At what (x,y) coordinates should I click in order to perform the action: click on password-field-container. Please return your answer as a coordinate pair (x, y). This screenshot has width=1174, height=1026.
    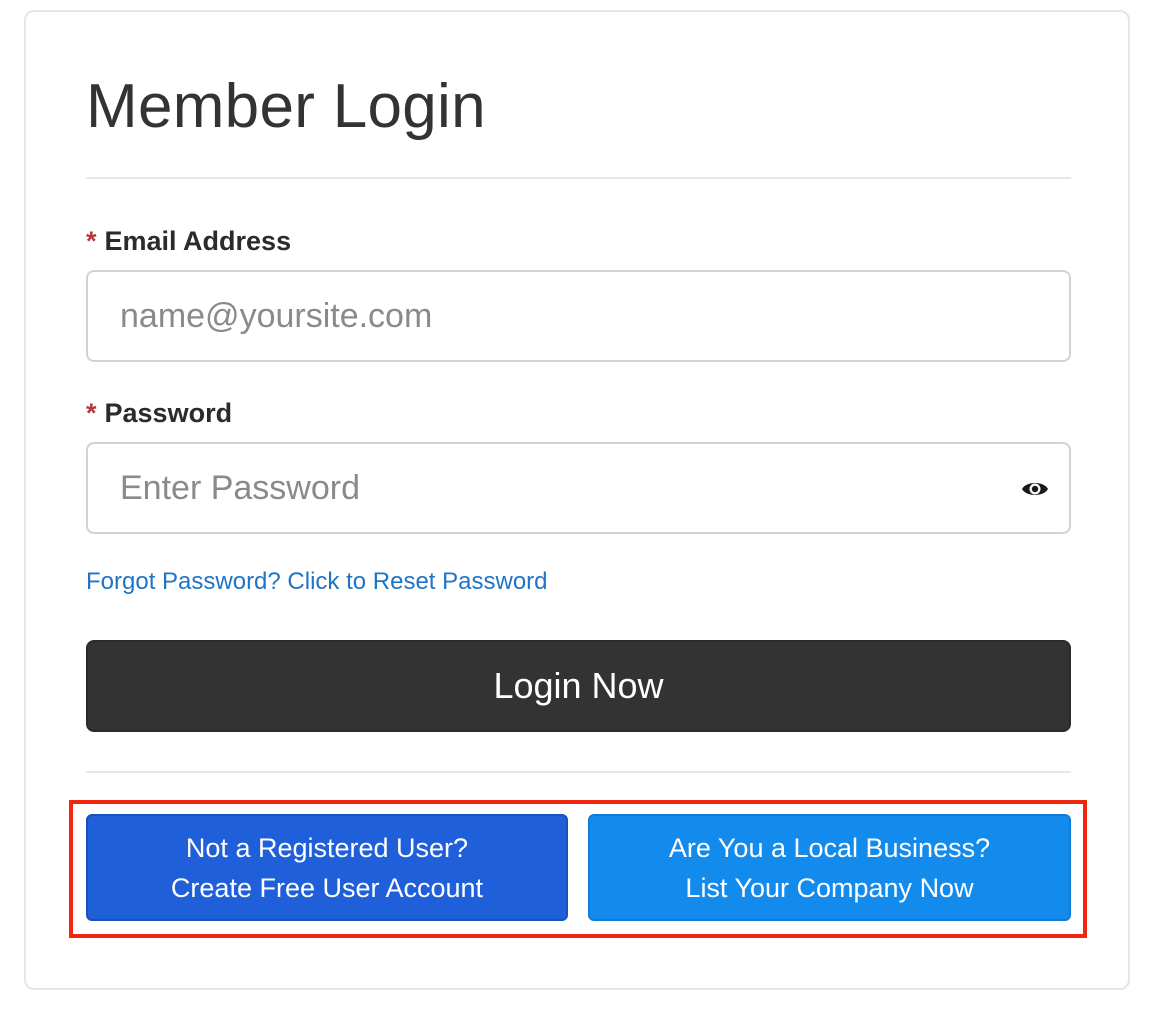
    Looking at the image, I should click on (578, 488).